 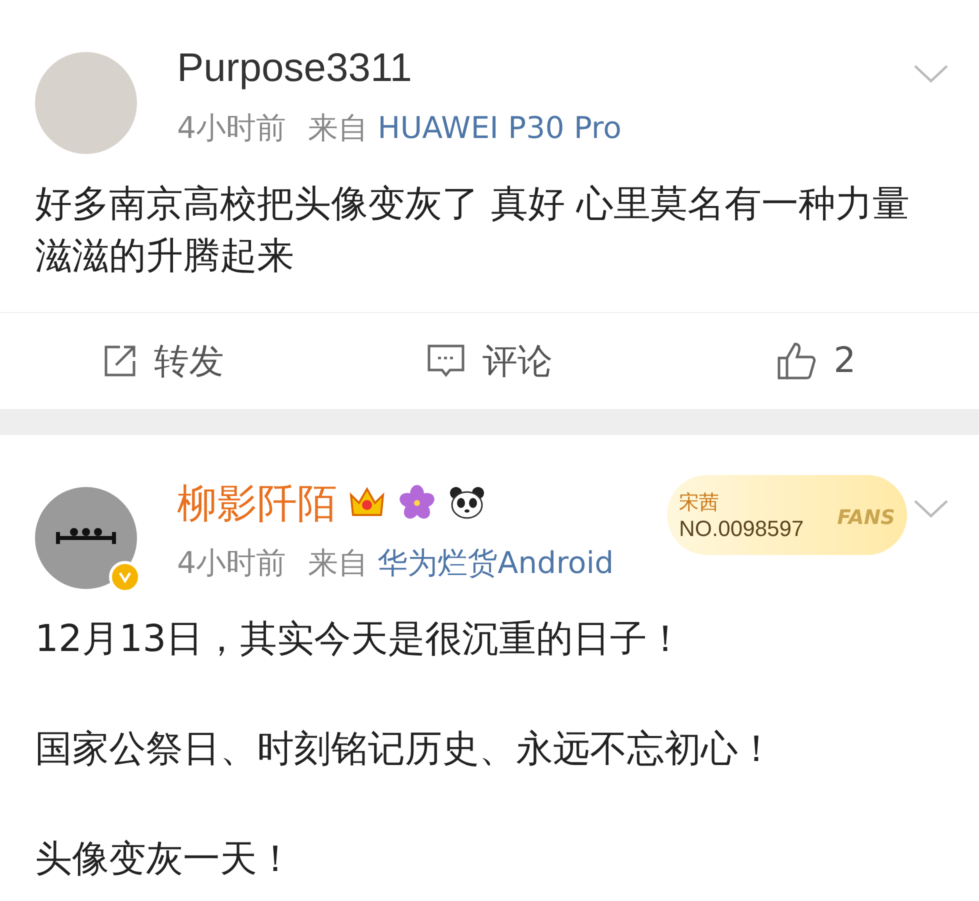 I want to click on fan-card: 宋茜 NO.0098597 FANS, so click(x=787, y=515).